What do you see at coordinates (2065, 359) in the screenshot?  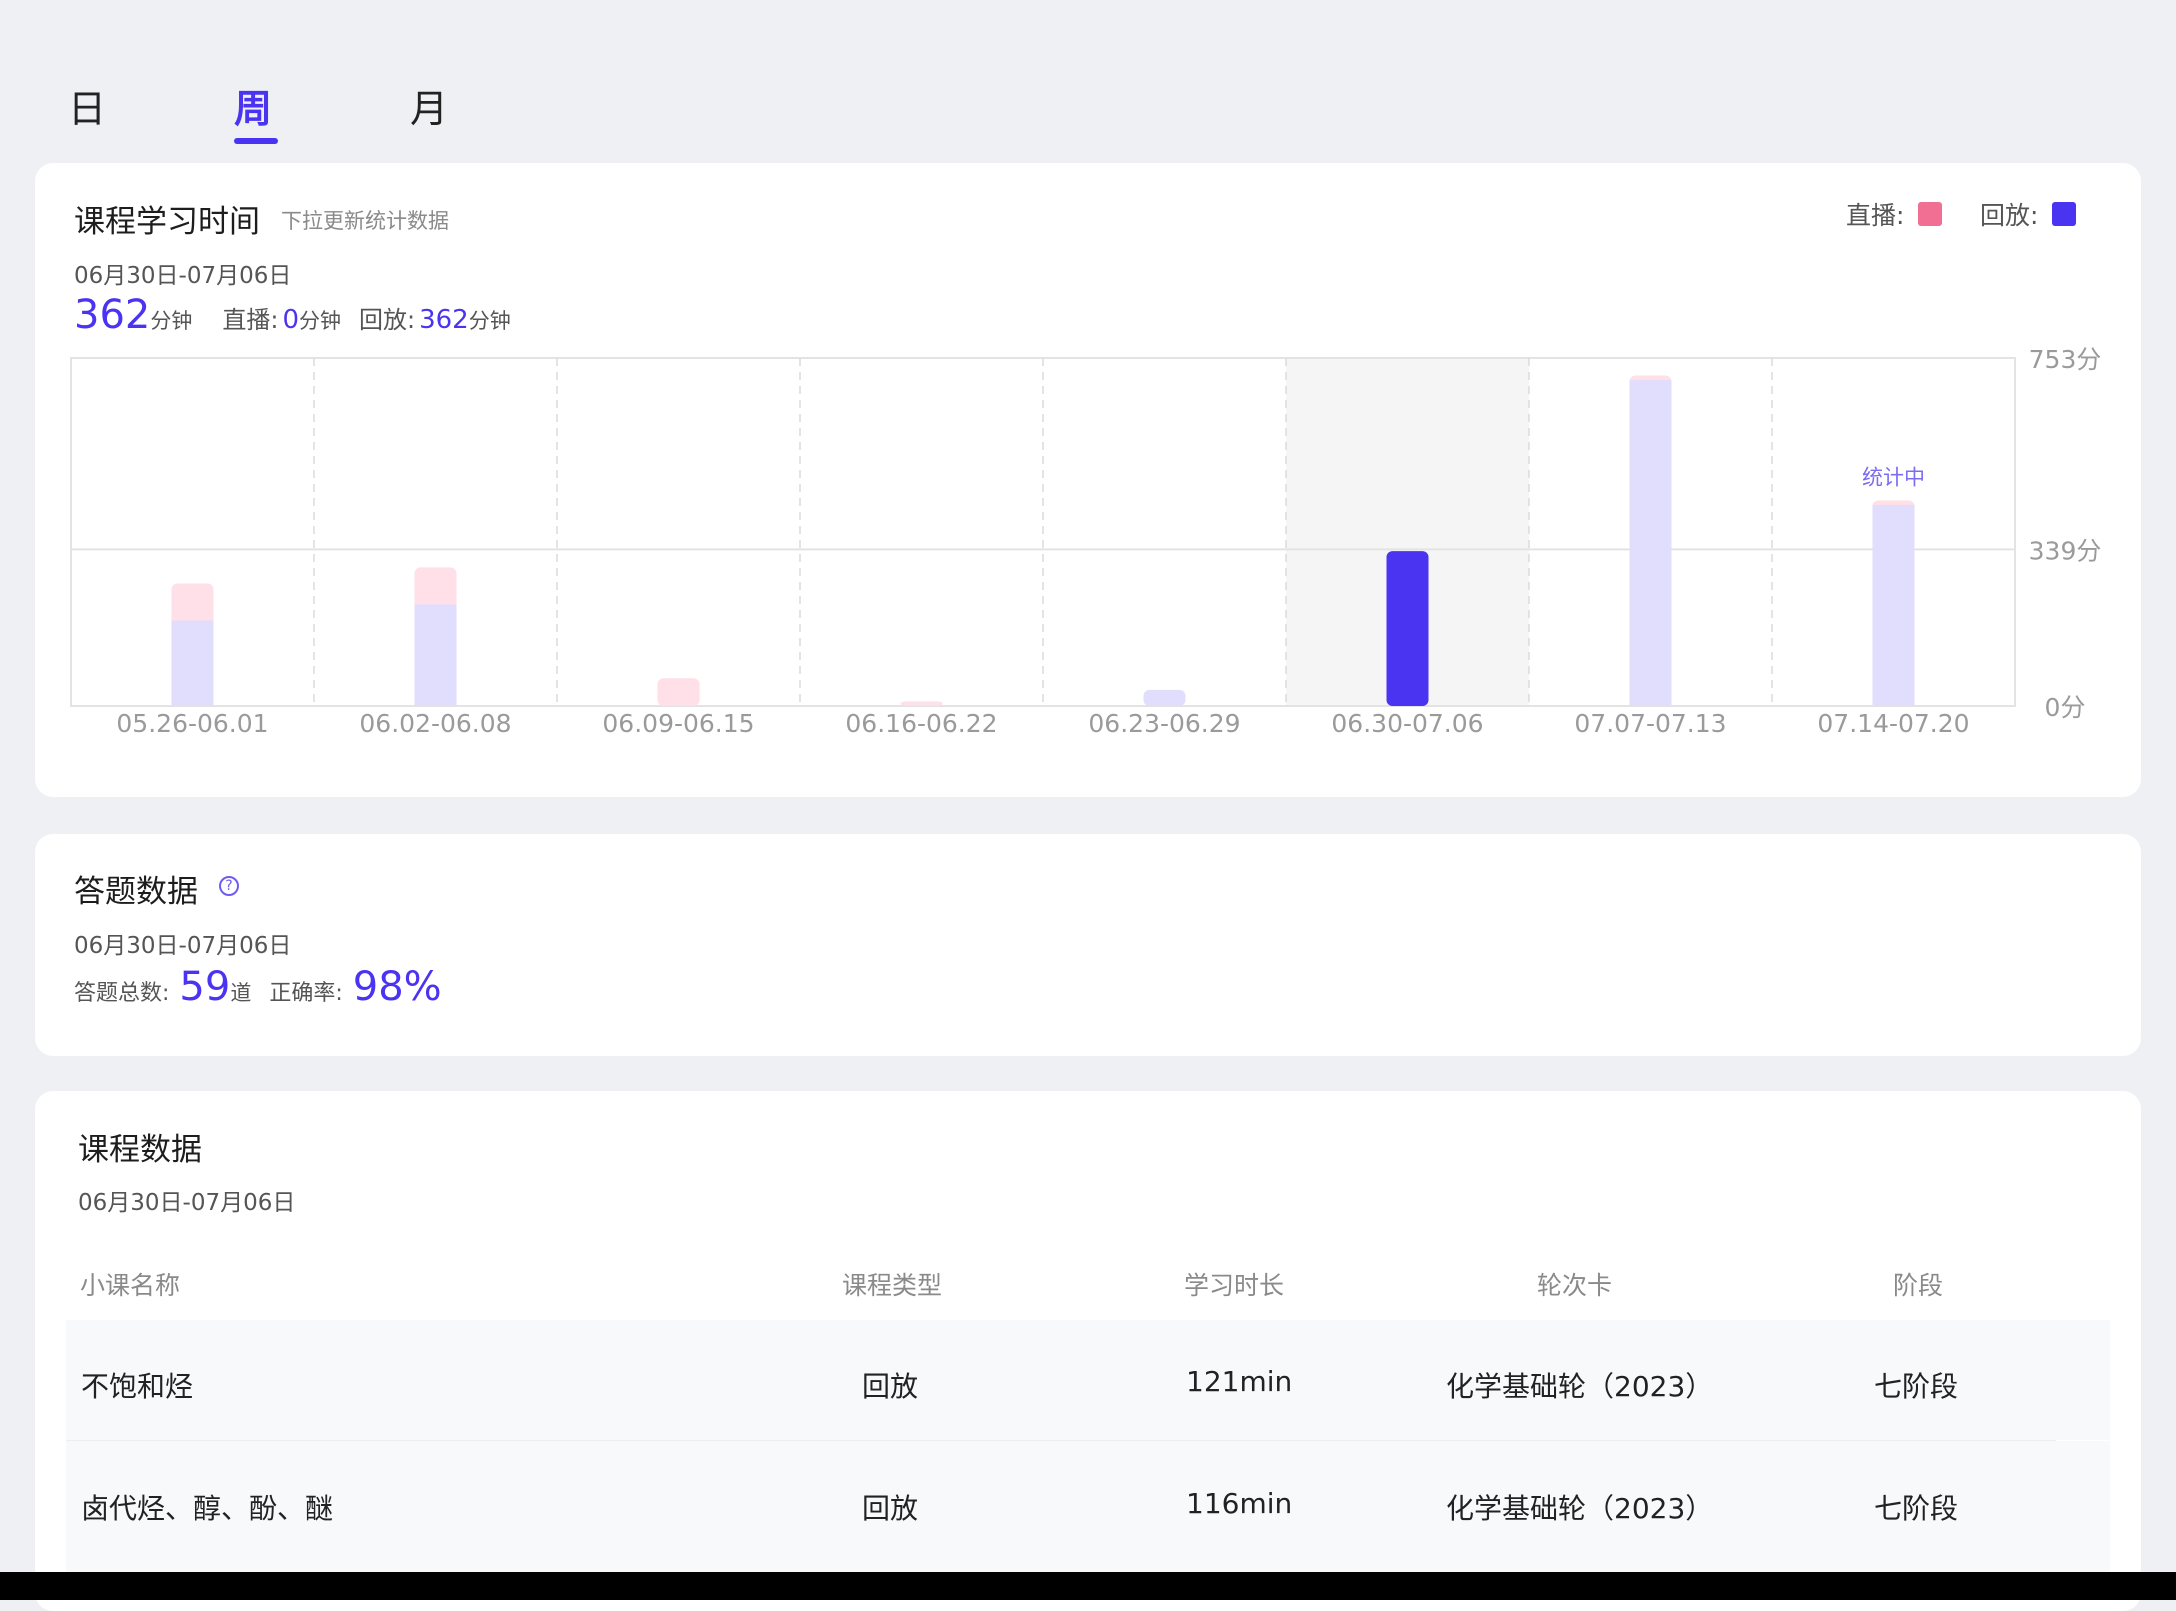 I see `y-tick-label: 753分` at bounding box center [2065, 359].